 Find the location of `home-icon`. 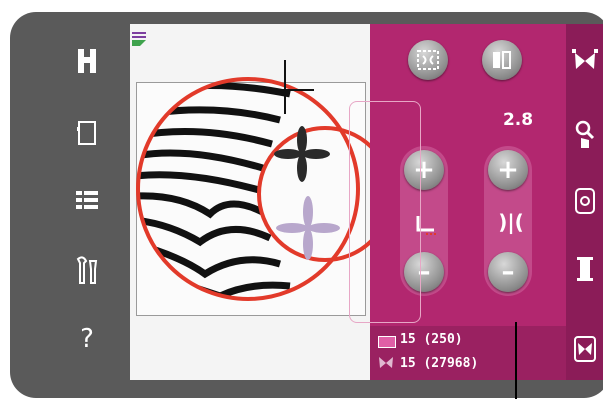

home-icon is located at coordinates (87, 61).